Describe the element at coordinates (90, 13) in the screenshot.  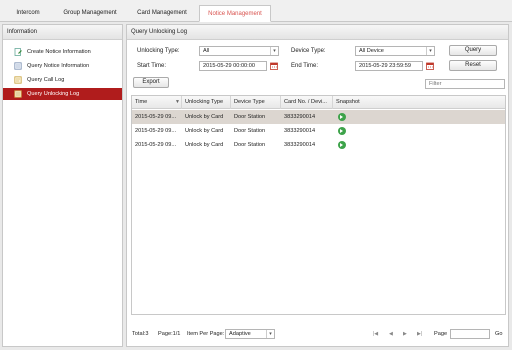
I see `tab-group-management: Group Management` at that location.